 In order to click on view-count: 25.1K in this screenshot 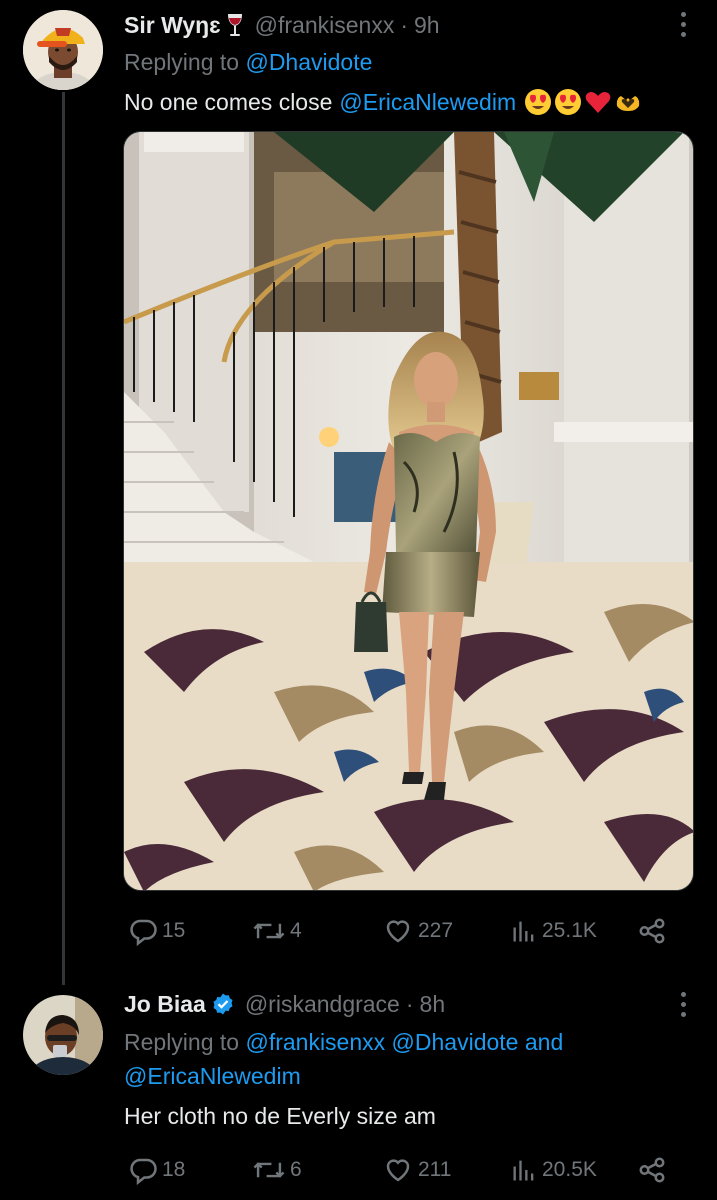, I will do `click(569, 930)`.